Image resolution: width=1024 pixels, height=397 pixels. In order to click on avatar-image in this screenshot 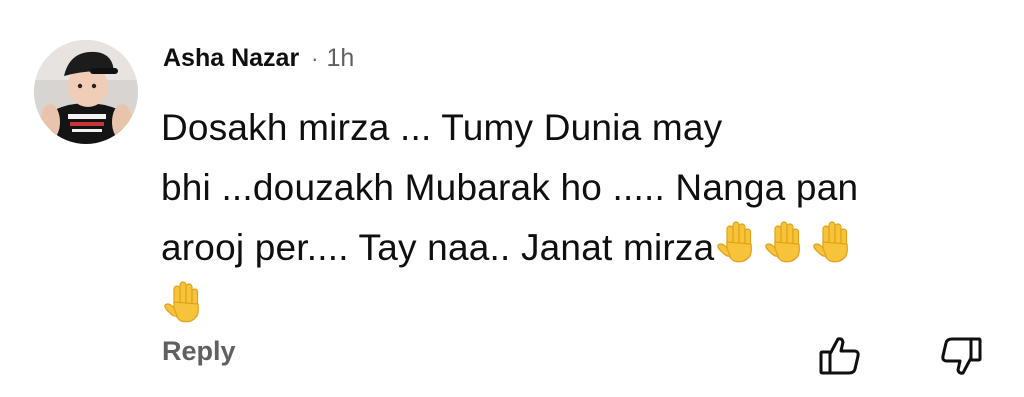, I will do `click(86, 92)`.